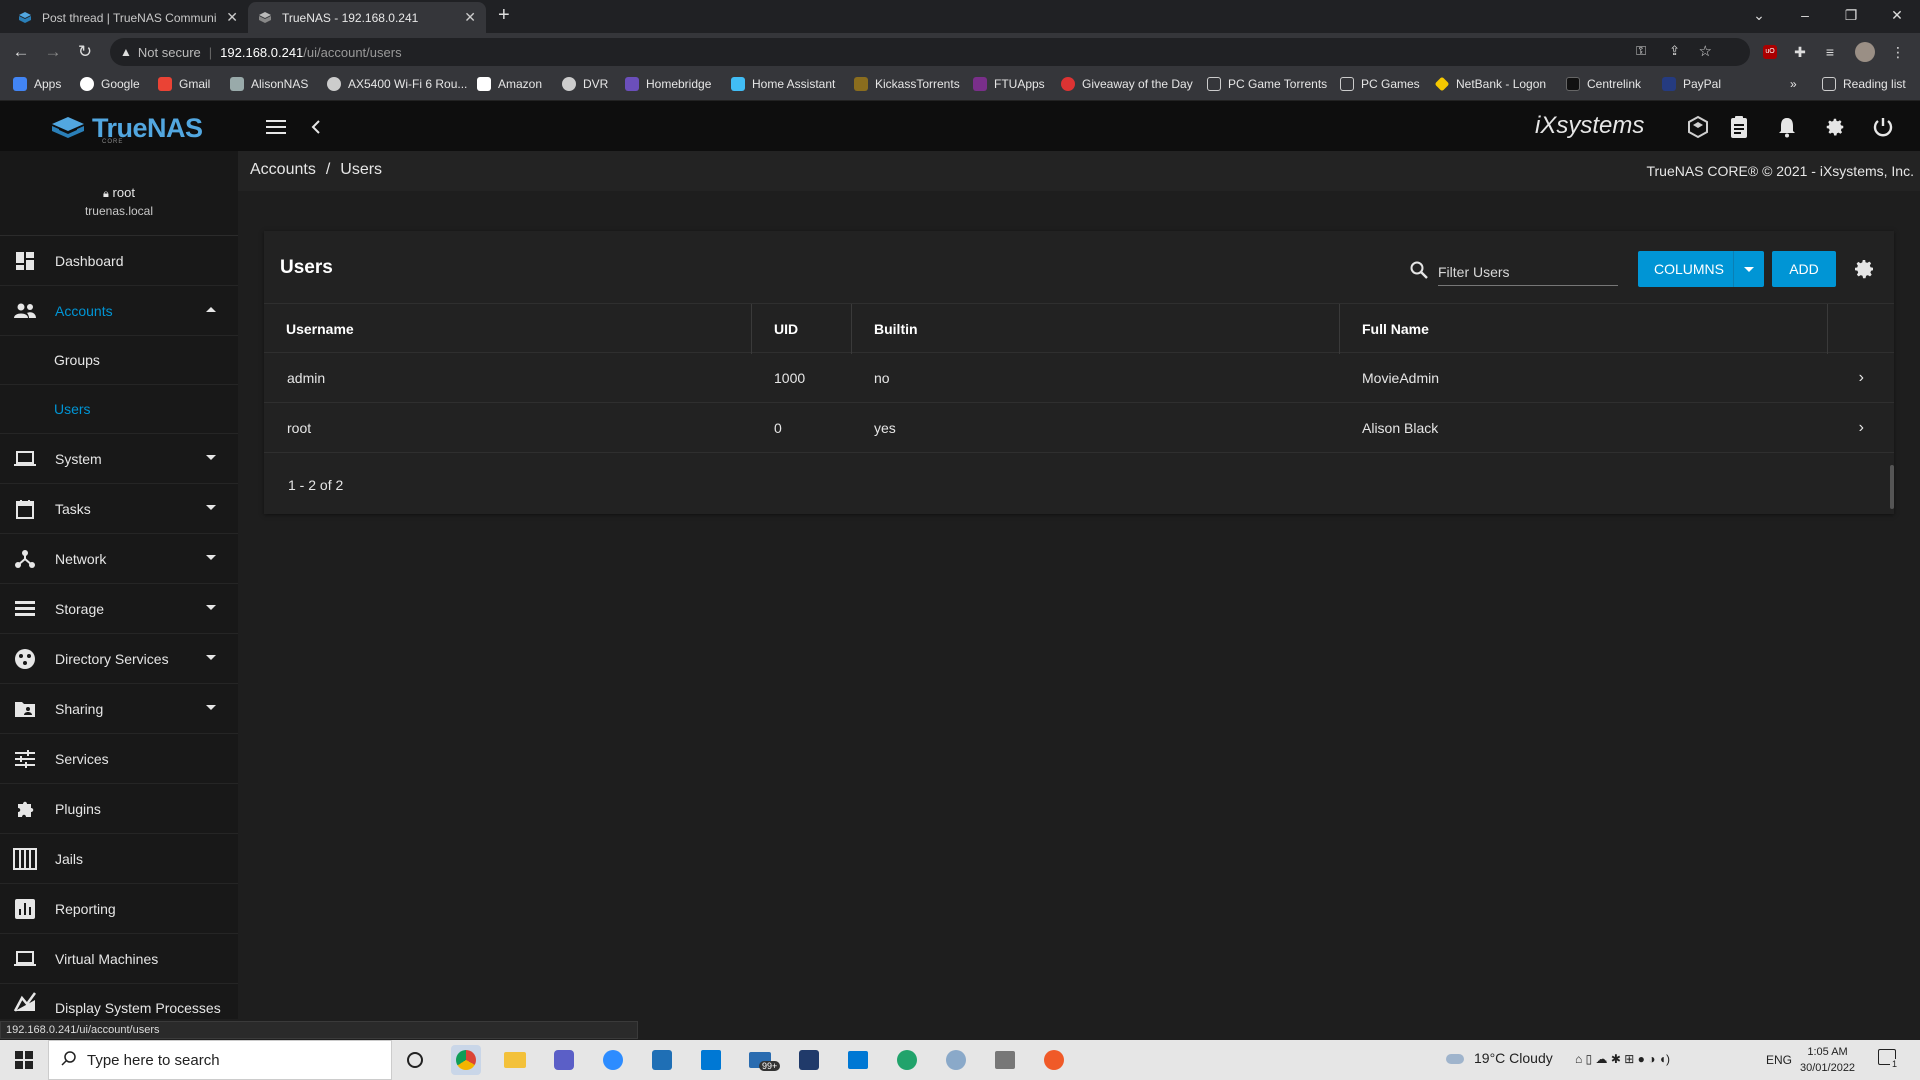 Image resolution: width=1920 pixels, height=1080 pixels. I want to click on column-header-username: Username, so click(508, 329).